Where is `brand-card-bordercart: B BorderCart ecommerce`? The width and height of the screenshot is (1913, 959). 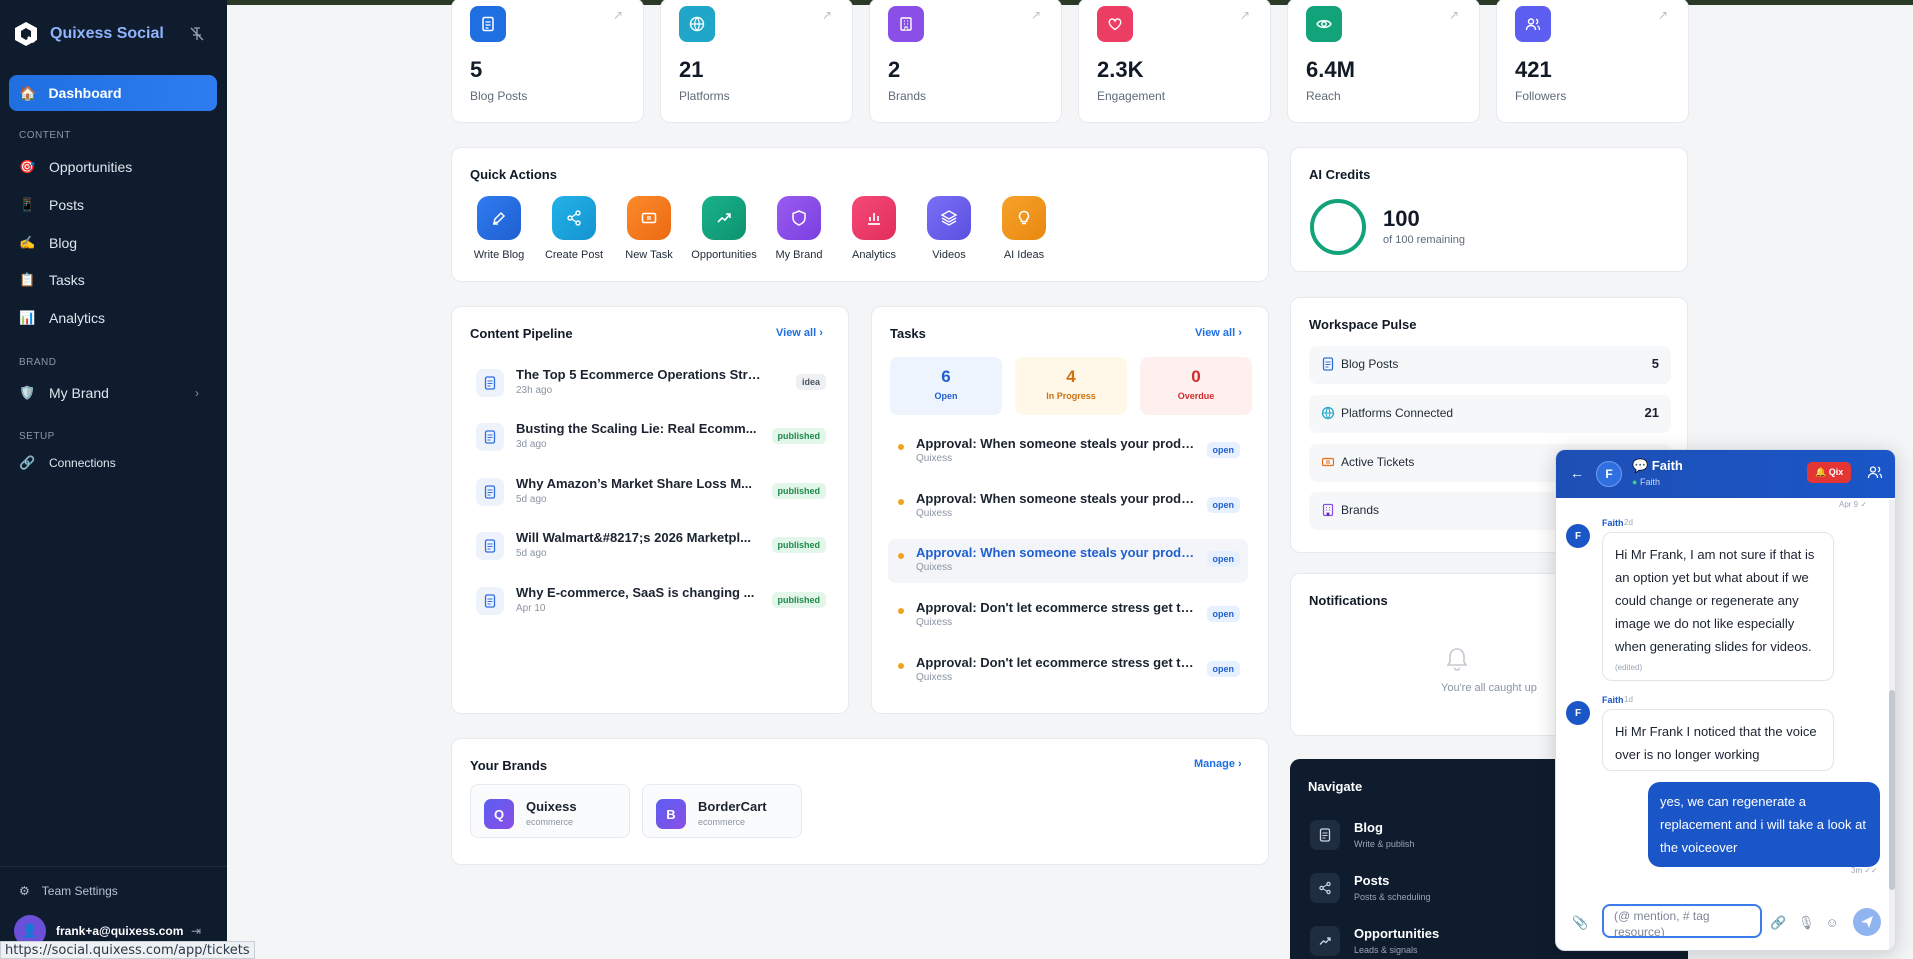 brand-card-bordercart: B BorderCart ecommerce is located at coordinates (722, 811).